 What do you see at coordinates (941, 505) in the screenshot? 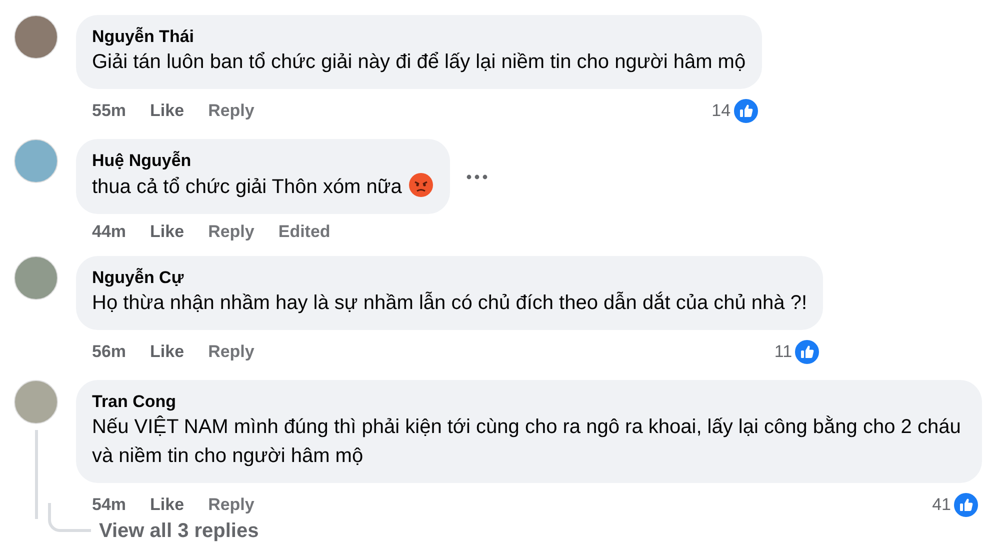
I see `reaction-count: 41` at bounding box center [941, 505].